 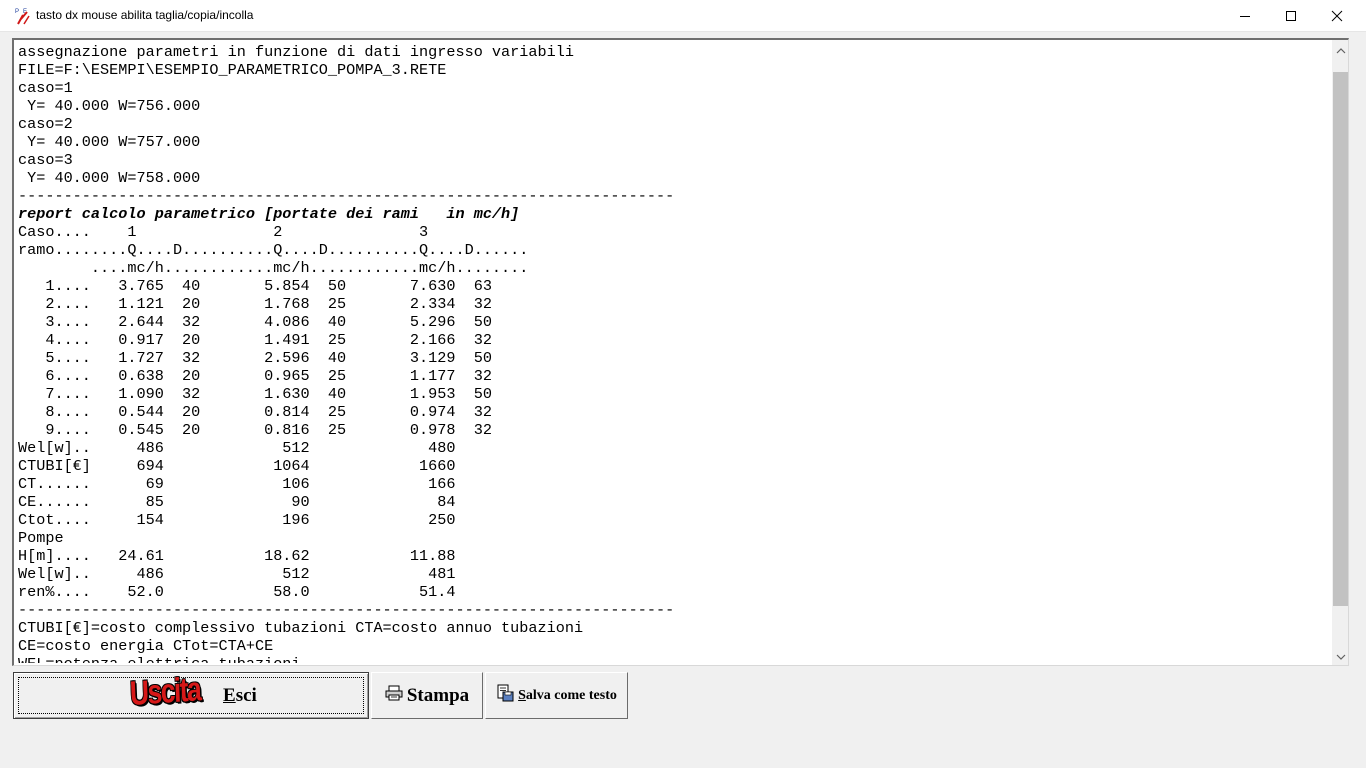 I want to click on close-button, so click(x=1337, y=15).